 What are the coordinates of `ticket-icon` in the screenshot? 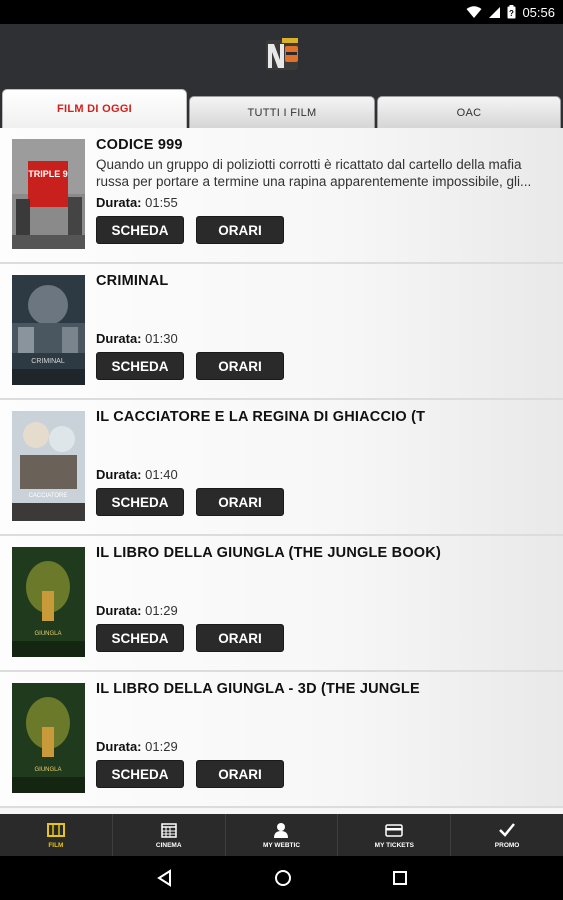 It's located at (394, 830).